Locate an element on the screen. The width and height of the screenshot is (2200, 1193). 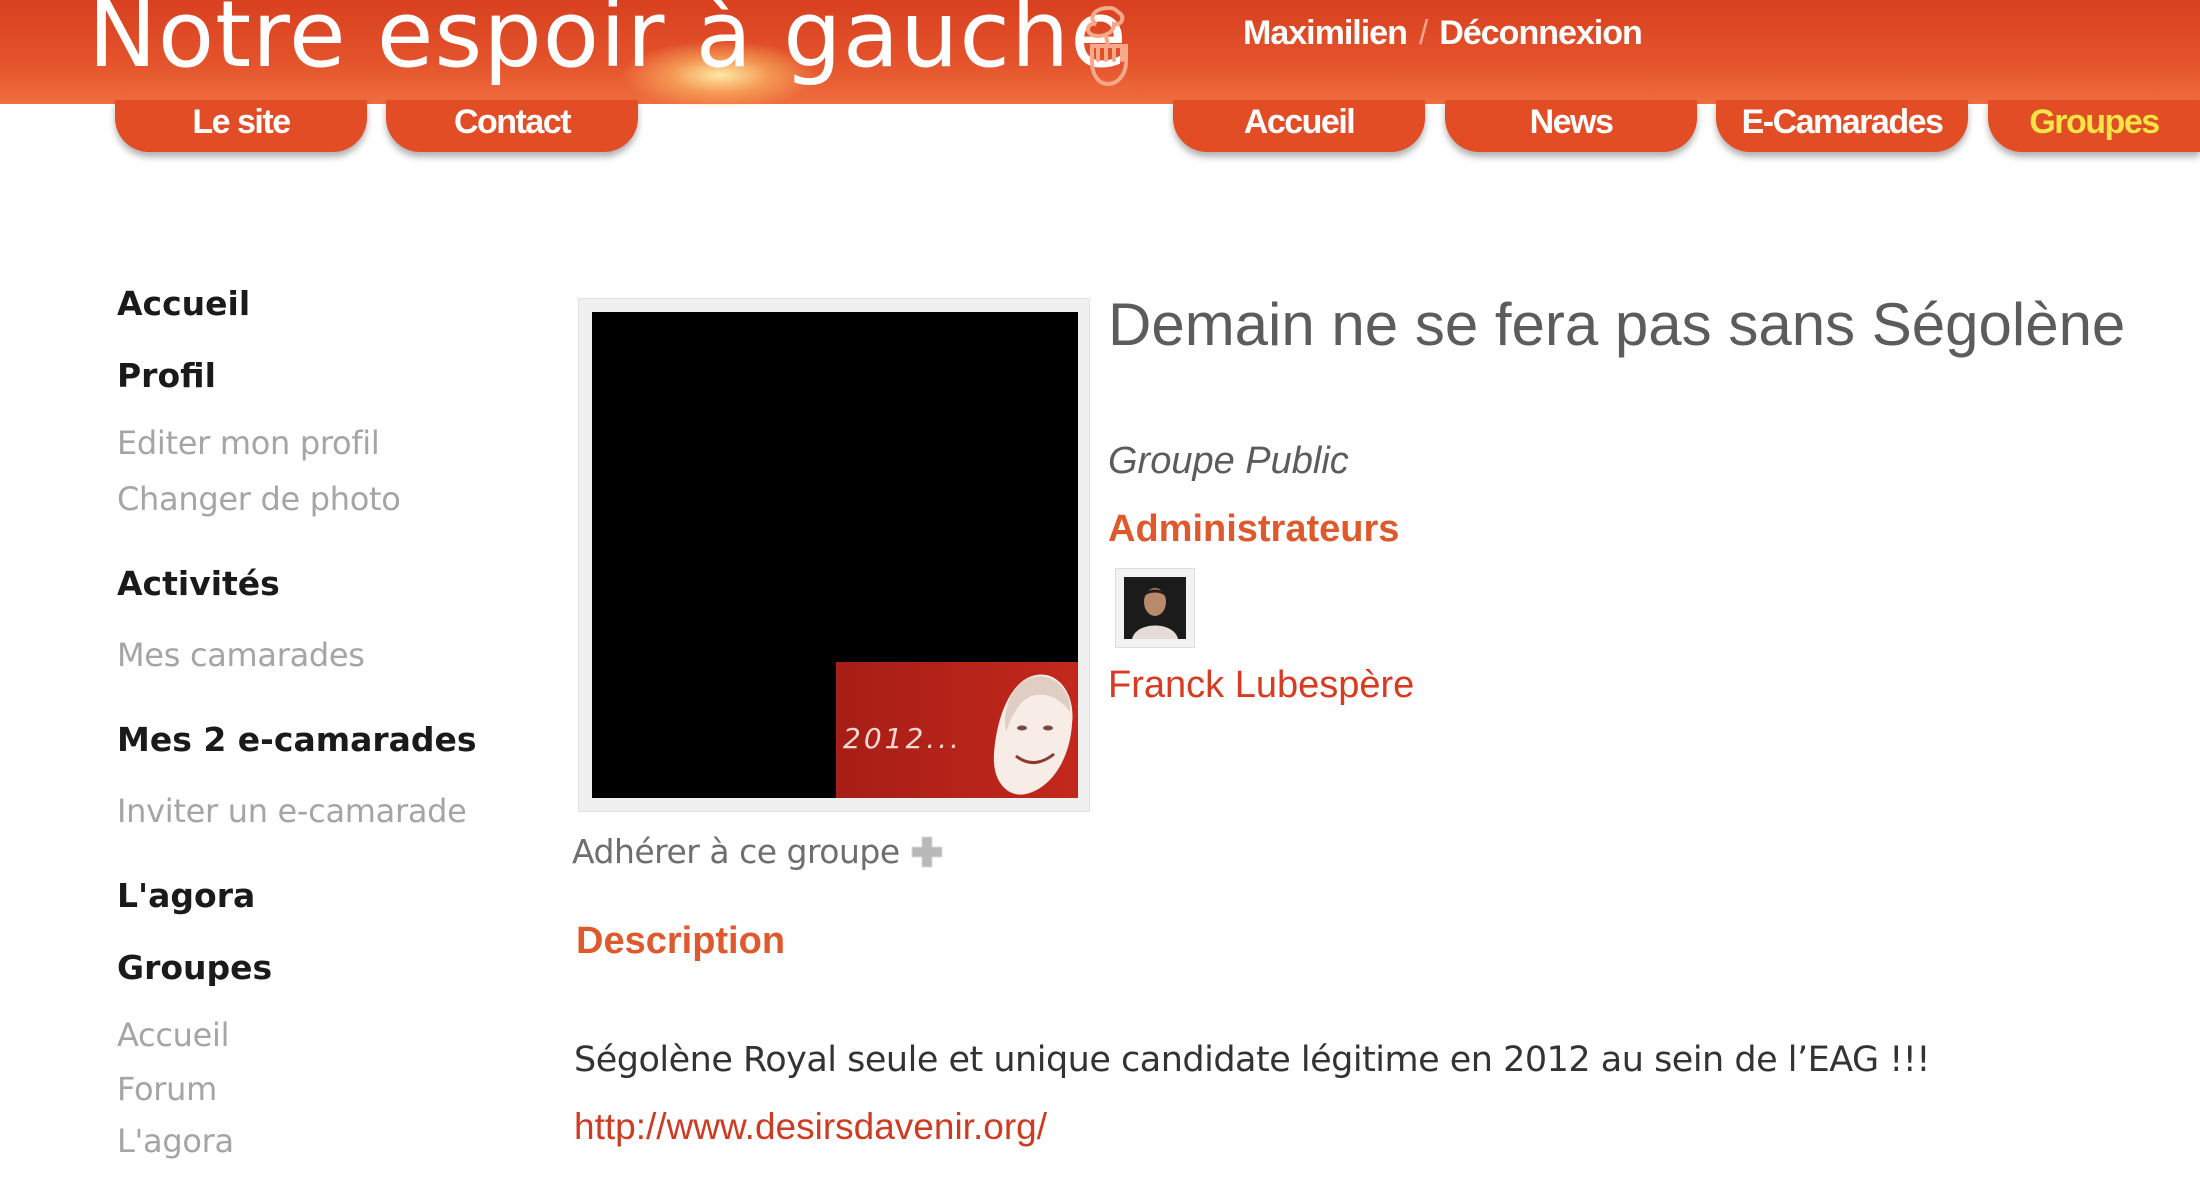
group-type: Groupe Public is located at coordinates (1228, 461).